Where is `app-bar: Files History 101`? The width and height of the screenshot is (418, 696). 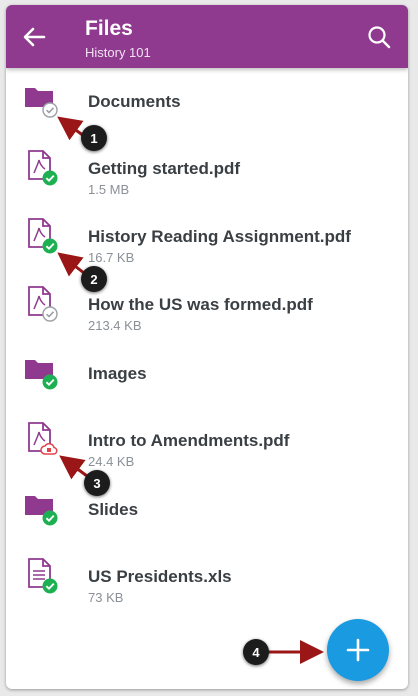 app-bar: Files History 101 is located at coordinates (207, 36).